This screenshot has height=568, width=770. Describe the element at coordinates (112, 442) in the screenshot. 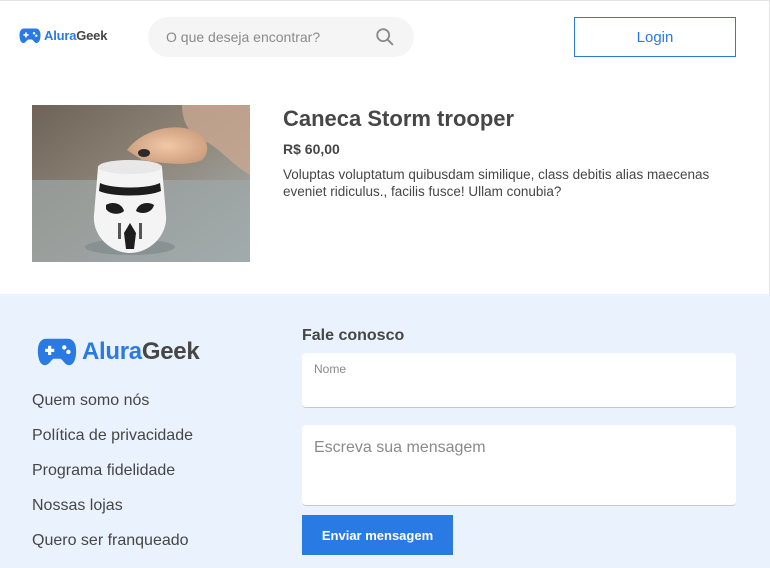

I see `footer-link-privacidade: Política de privacidade` at that location.